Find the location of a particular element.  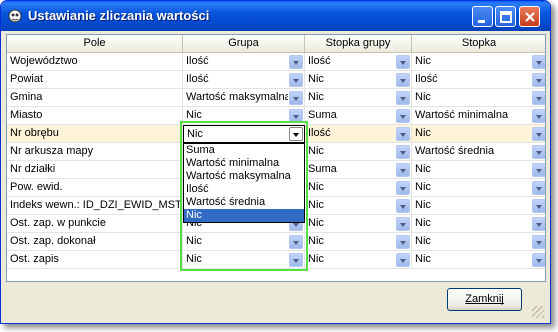

dropdown-option: Wartość maksymalna is located at coordinates (244, 176).